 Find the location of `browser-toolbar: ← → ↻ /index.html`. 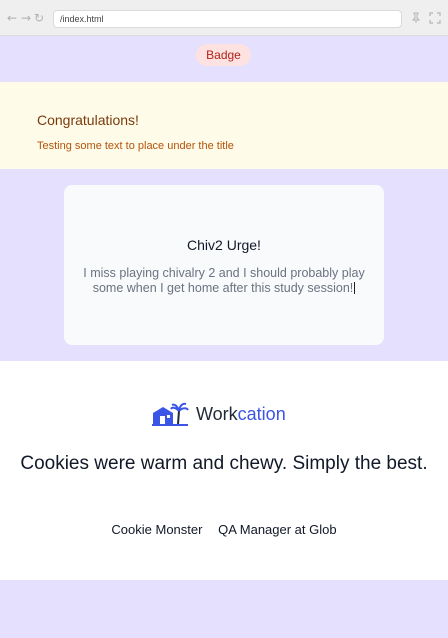

browser-toolbar: ← → ↻ /index.html is located at coordinates (224, 18).